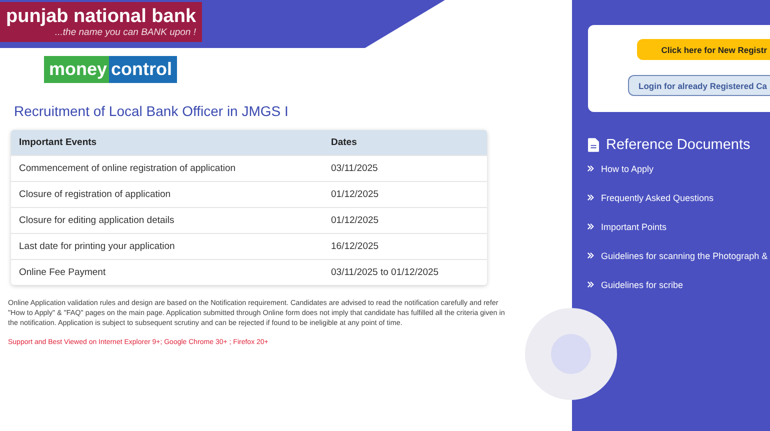 Image resolution: width=770 pixels, height=431 pixels. What do you see at coordinates (95, 194) in the screenshot?
I see `table-cell-text: Closure of registration of application` at bounding box center [95, 194].